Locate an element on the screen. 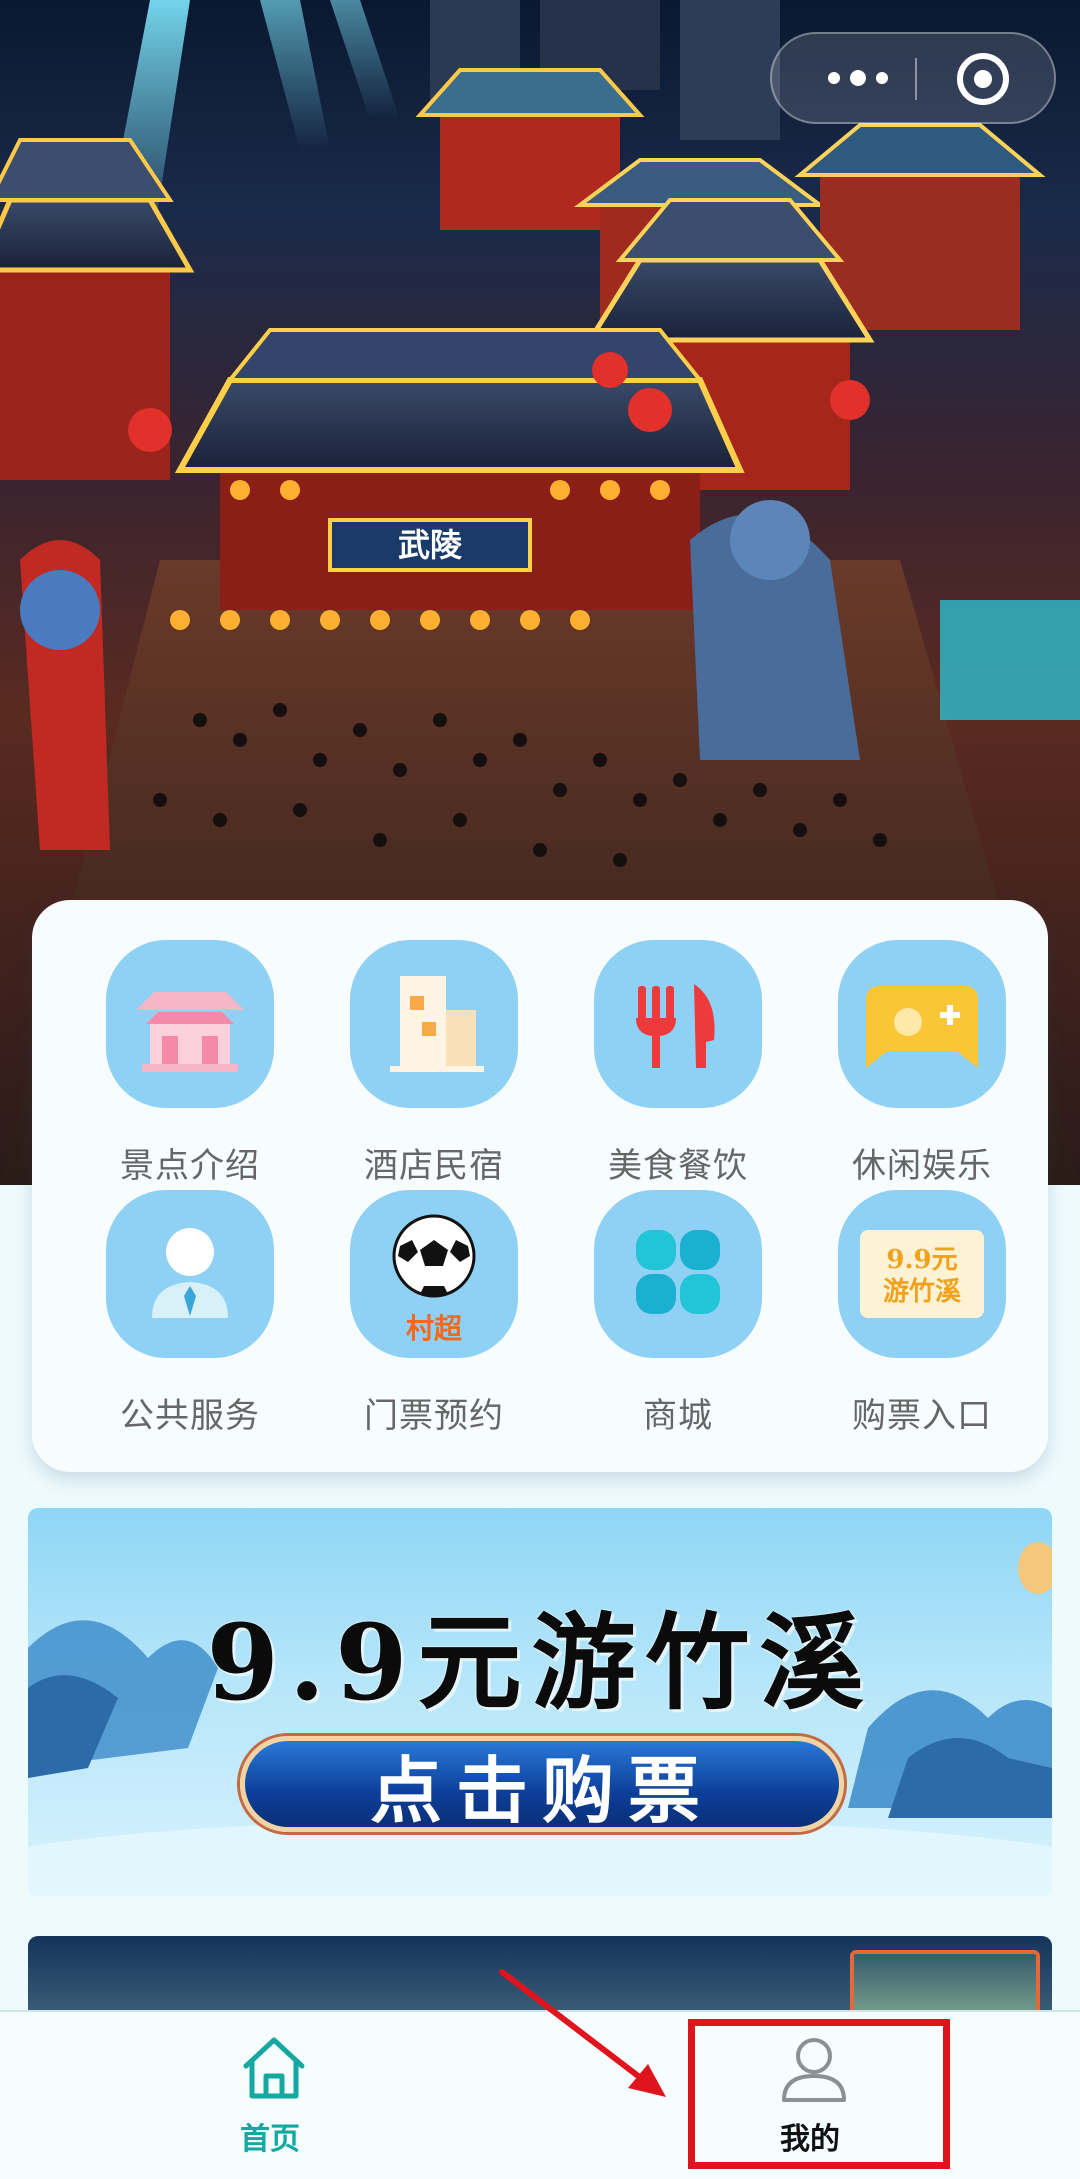  miniprogram-capsule is located at coordinates (913, 78).